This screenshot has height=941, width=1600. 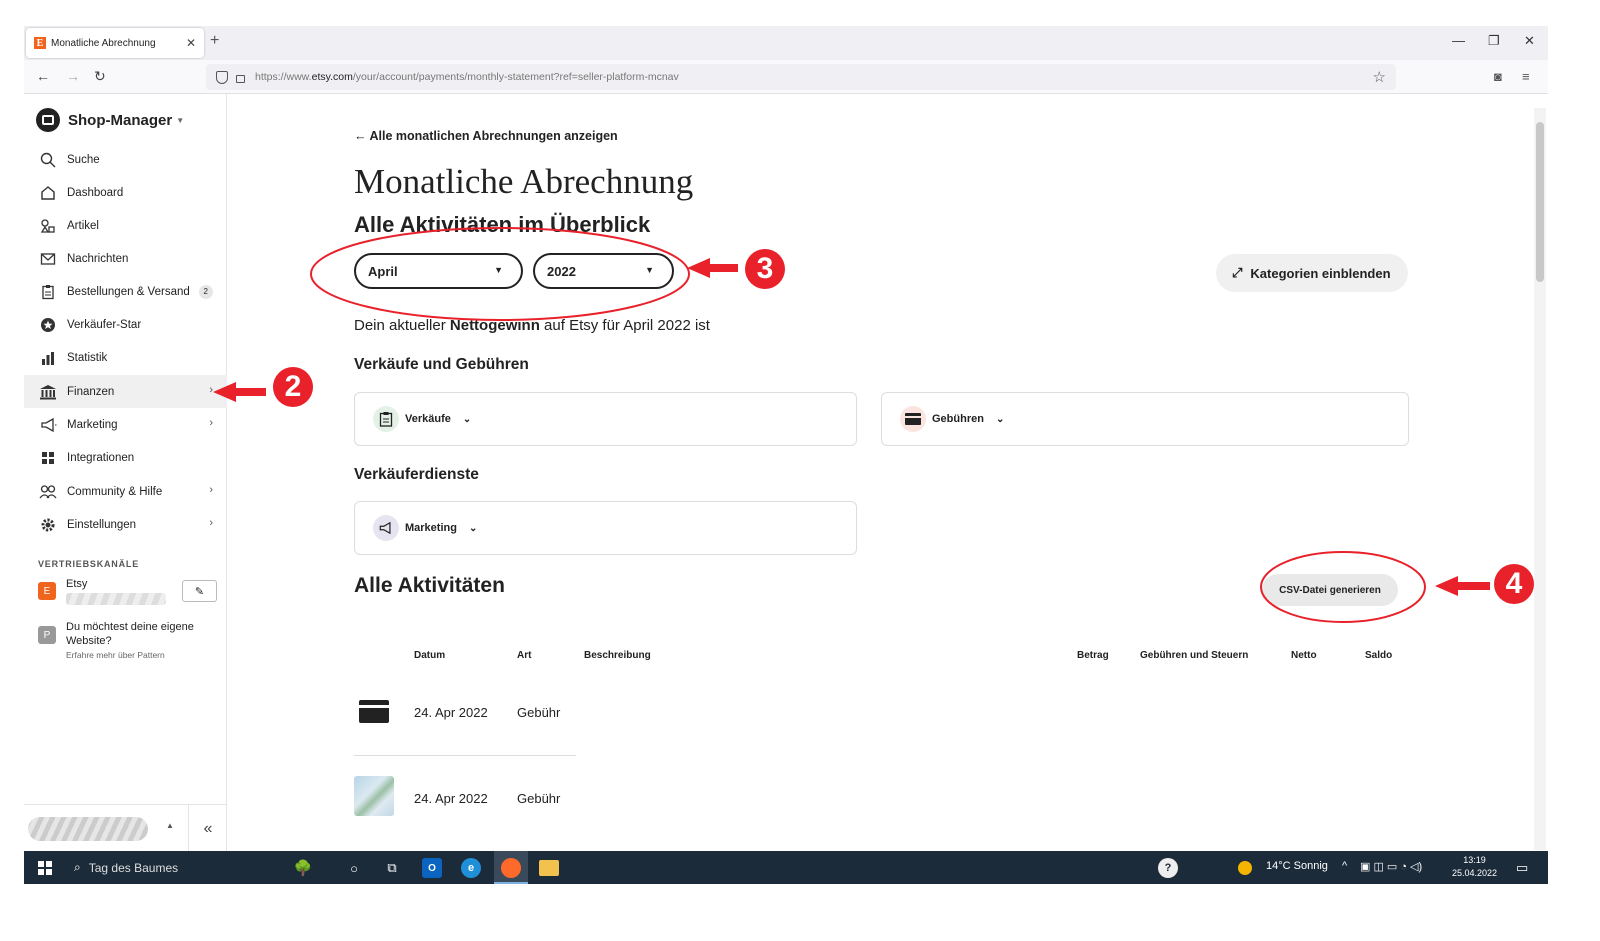 What do you see at coordinates (48, 492) in the screenshot?
I see `people-icon` at bounding box center [48, 492].